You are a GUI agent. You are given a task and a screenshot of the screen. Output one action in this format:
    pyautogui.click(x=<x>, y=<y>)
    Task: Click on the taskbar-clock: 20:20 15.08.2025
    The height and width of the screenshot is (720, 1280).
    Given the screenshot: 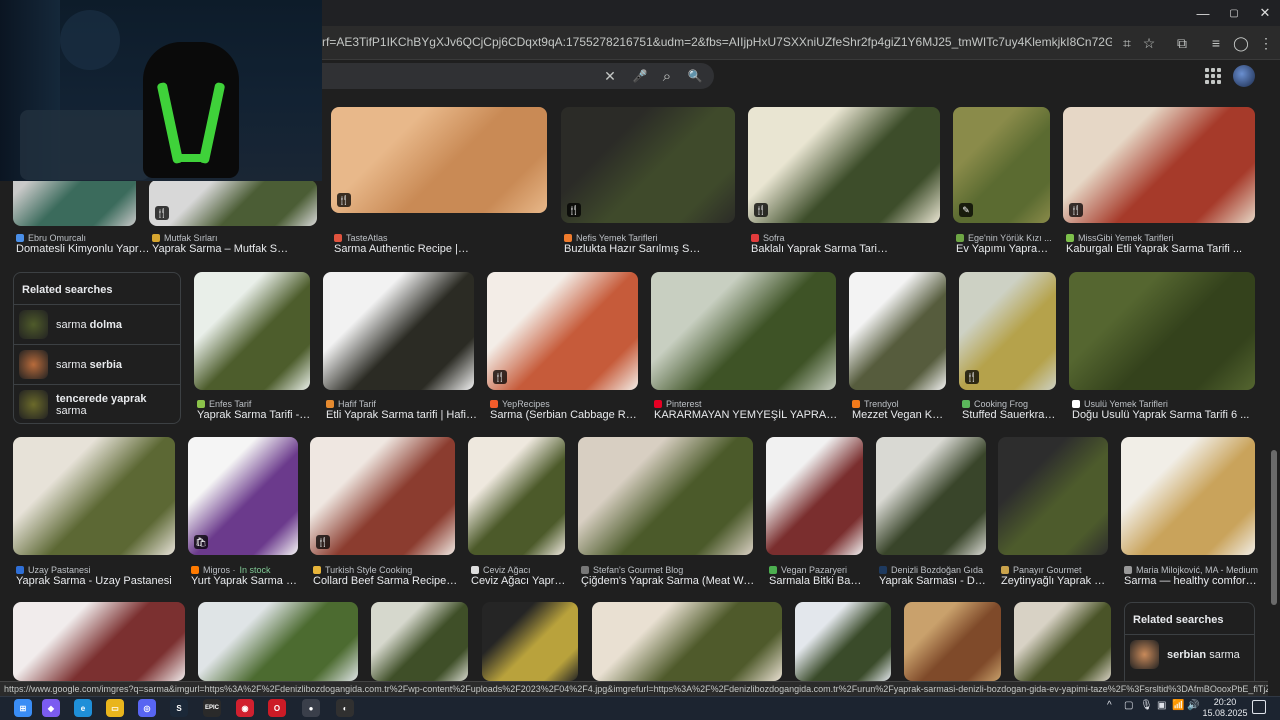 What is the action you would take?
    pyautogui.click(x=1225, y=708)
    